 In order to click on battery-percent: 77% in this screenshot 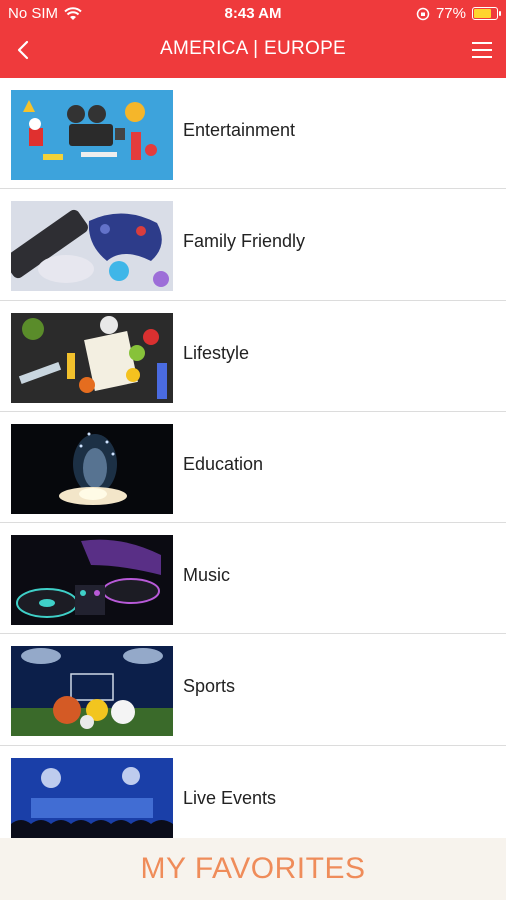, I will do `click(450, 13)`.